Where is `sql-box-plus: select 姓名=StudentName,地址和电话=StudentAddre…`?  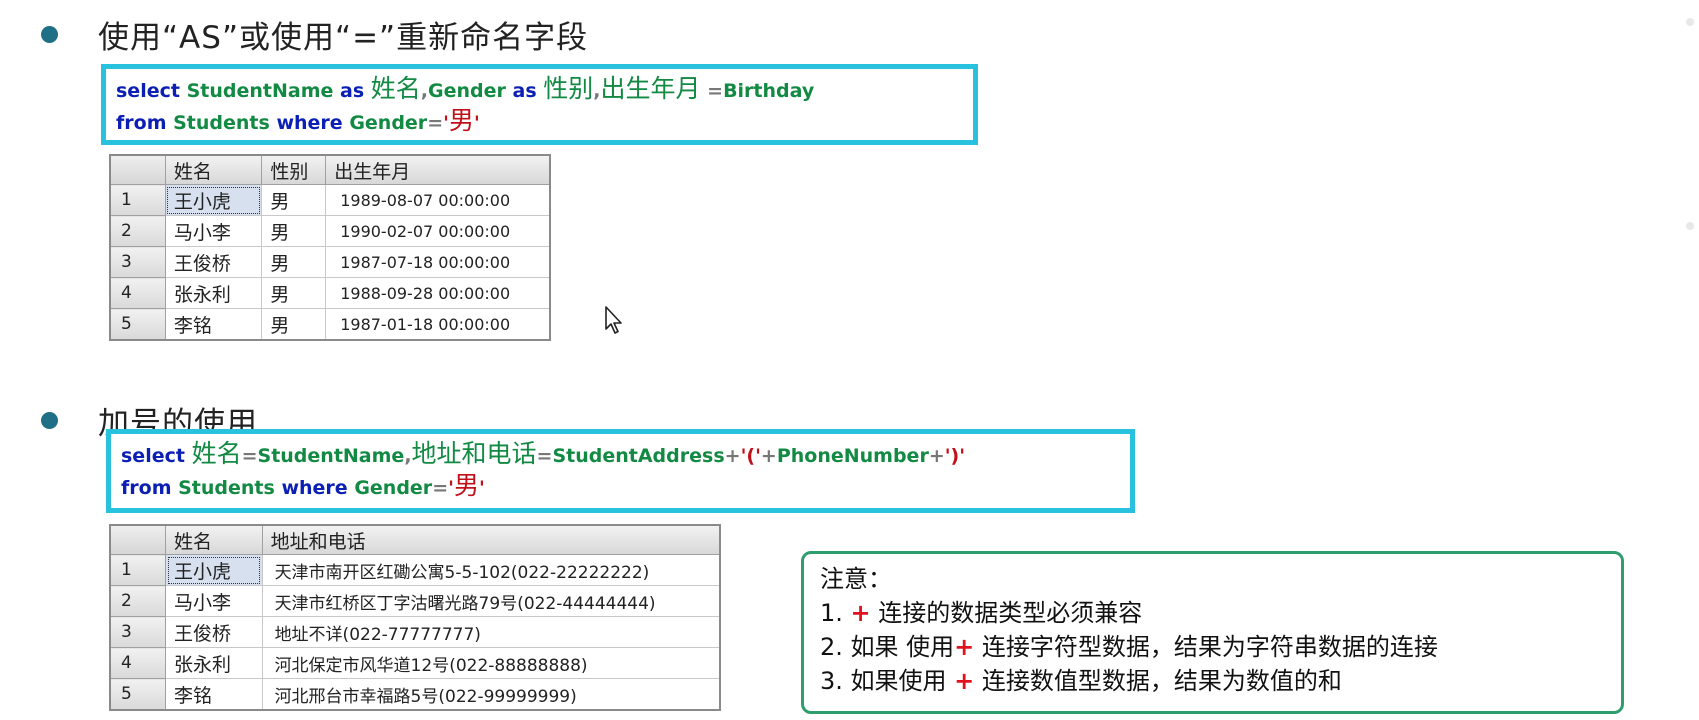 sql-box-plus: select 姓名=StudentName,地址和电话=StudentAddre… is located at coordinates (620, 471).